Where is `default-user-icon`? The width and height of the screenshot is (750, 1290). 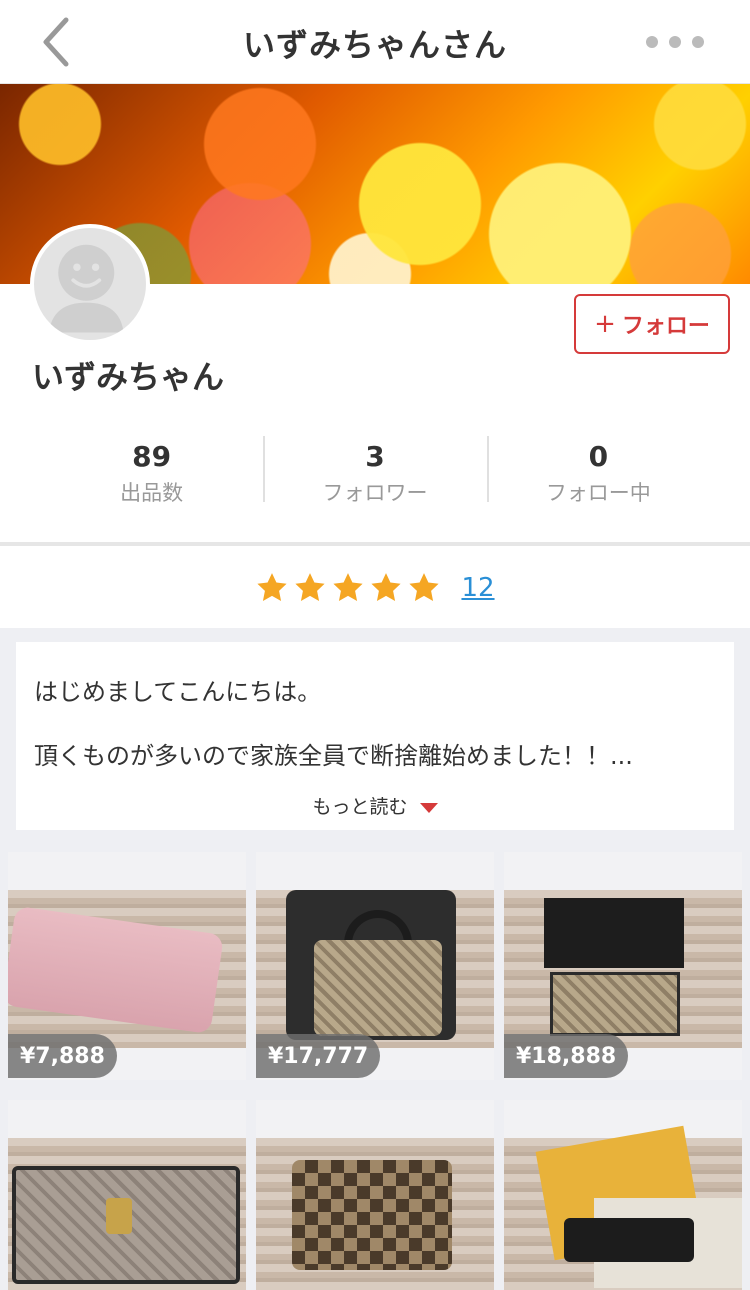 default-user-icon is located at coordinates (86, 288).